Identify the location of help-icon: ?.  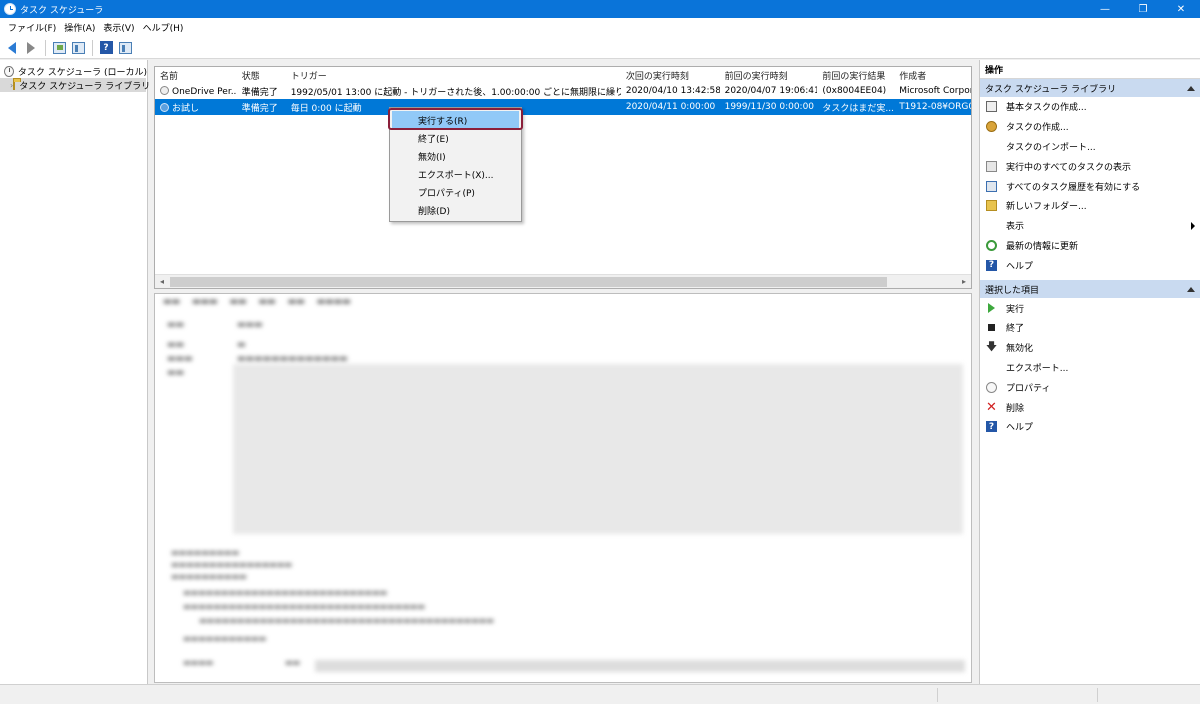
(991, 427).